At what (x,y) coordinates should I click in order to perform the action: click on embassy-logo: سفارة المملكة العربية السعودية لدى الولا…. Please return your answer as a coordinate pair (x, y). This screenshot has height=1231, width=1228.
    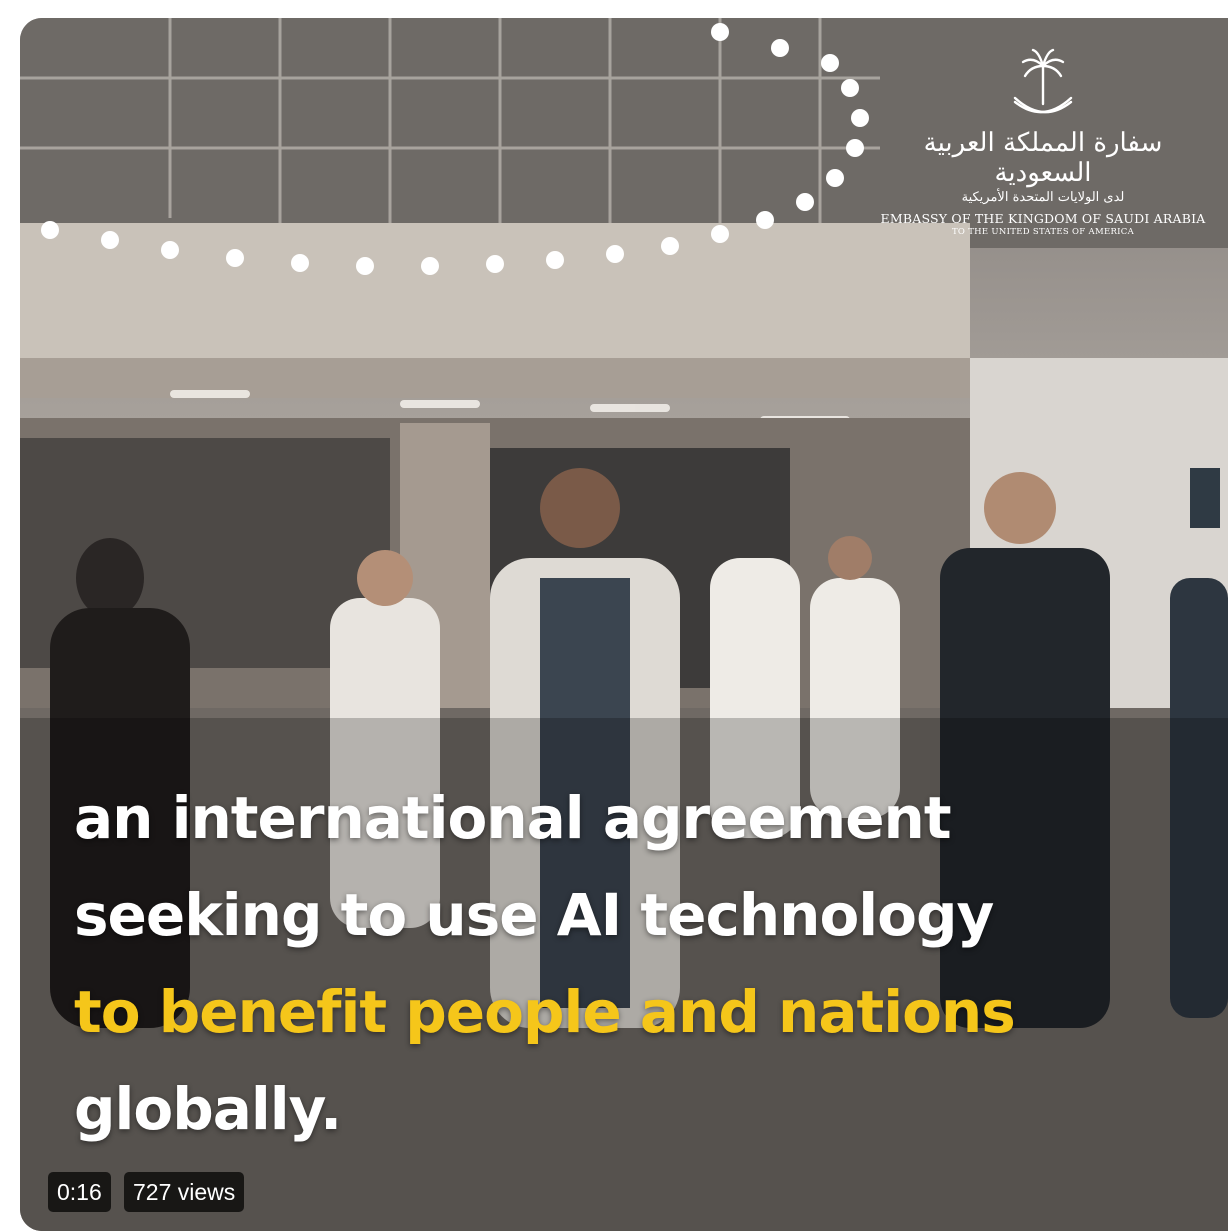
    Looking at the image, I should click on (1043, 156).